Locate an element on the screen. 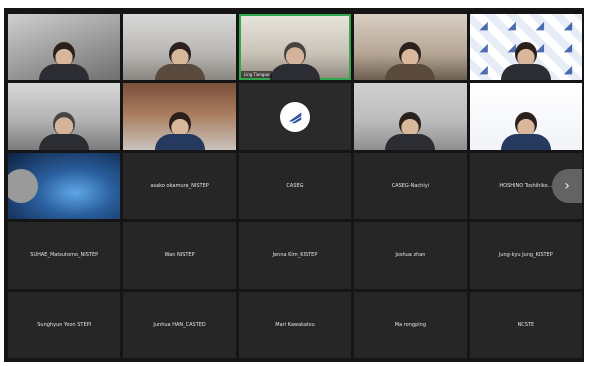  participant-name: NCSTE is located at coordinates (526, 324).